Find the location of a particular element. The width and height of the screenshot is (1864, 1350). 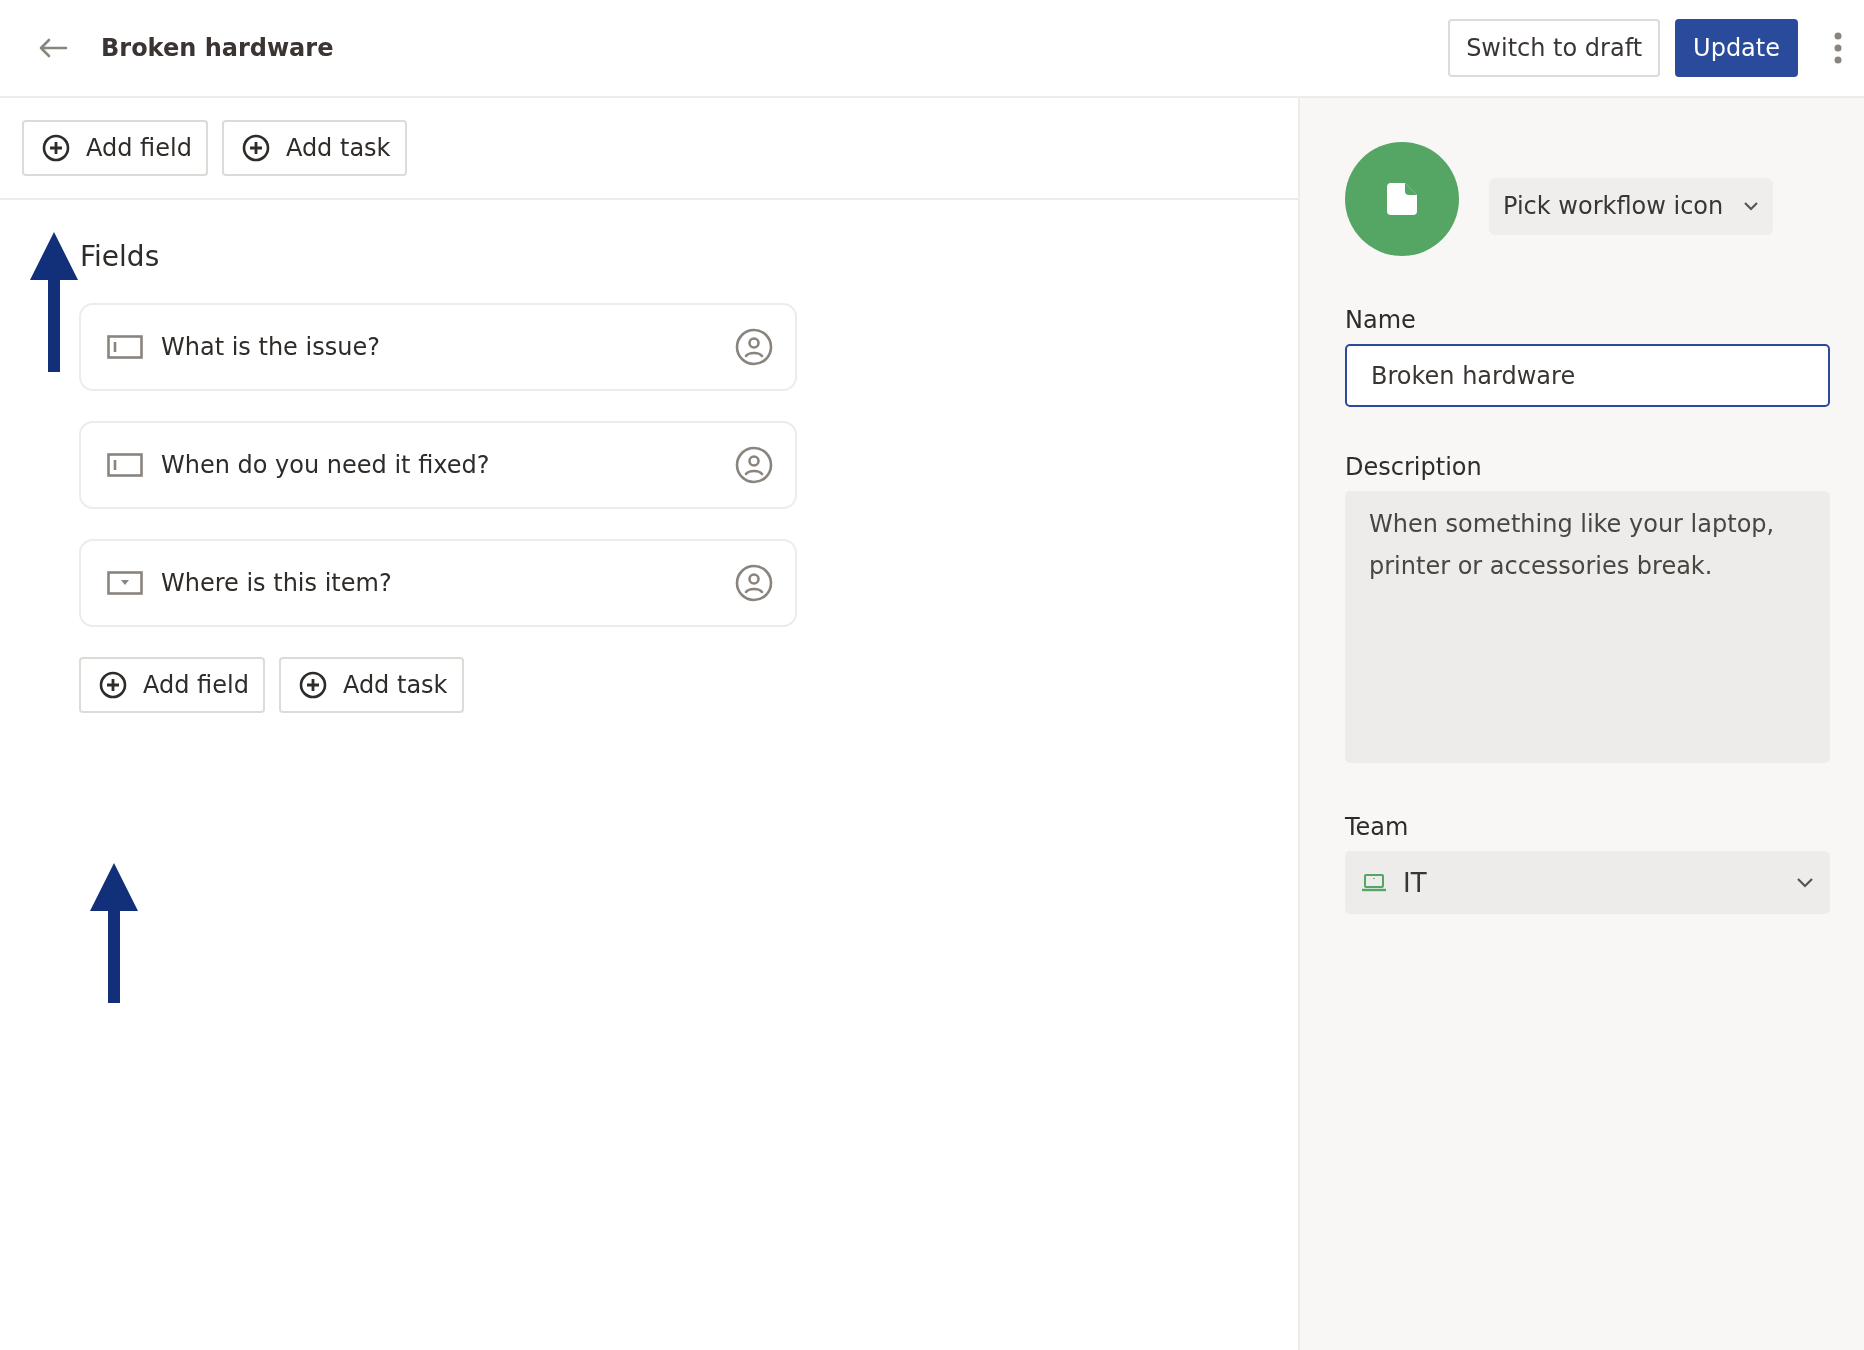

section-heading: Fields is located at coordinates (120, 256).